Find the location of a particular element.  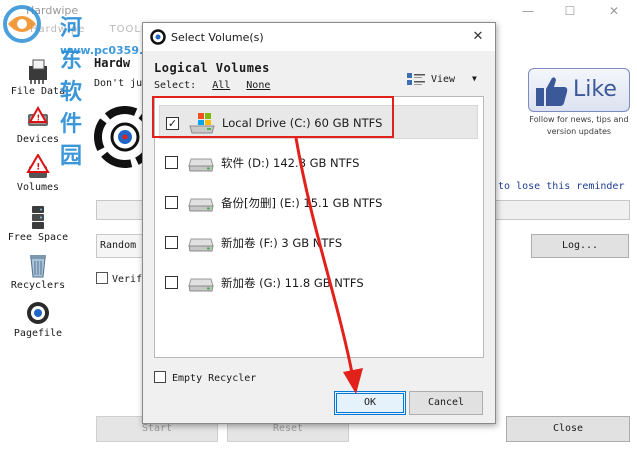

sidebar-item-label: Volumes is located at coordinates (38, 187).